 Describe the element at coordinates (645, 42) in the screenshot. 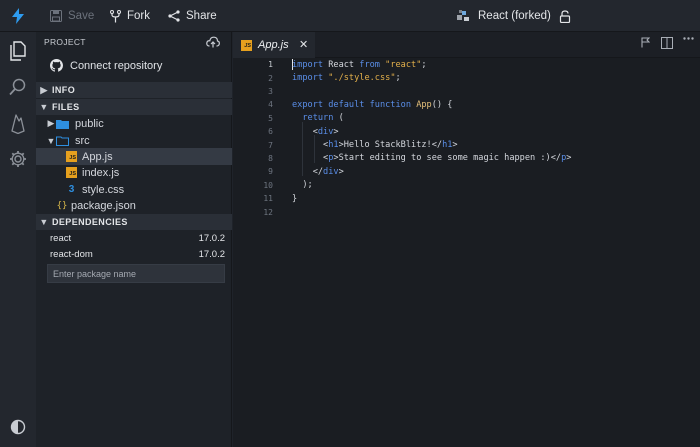

I see `preview-flag-icon` at that location.